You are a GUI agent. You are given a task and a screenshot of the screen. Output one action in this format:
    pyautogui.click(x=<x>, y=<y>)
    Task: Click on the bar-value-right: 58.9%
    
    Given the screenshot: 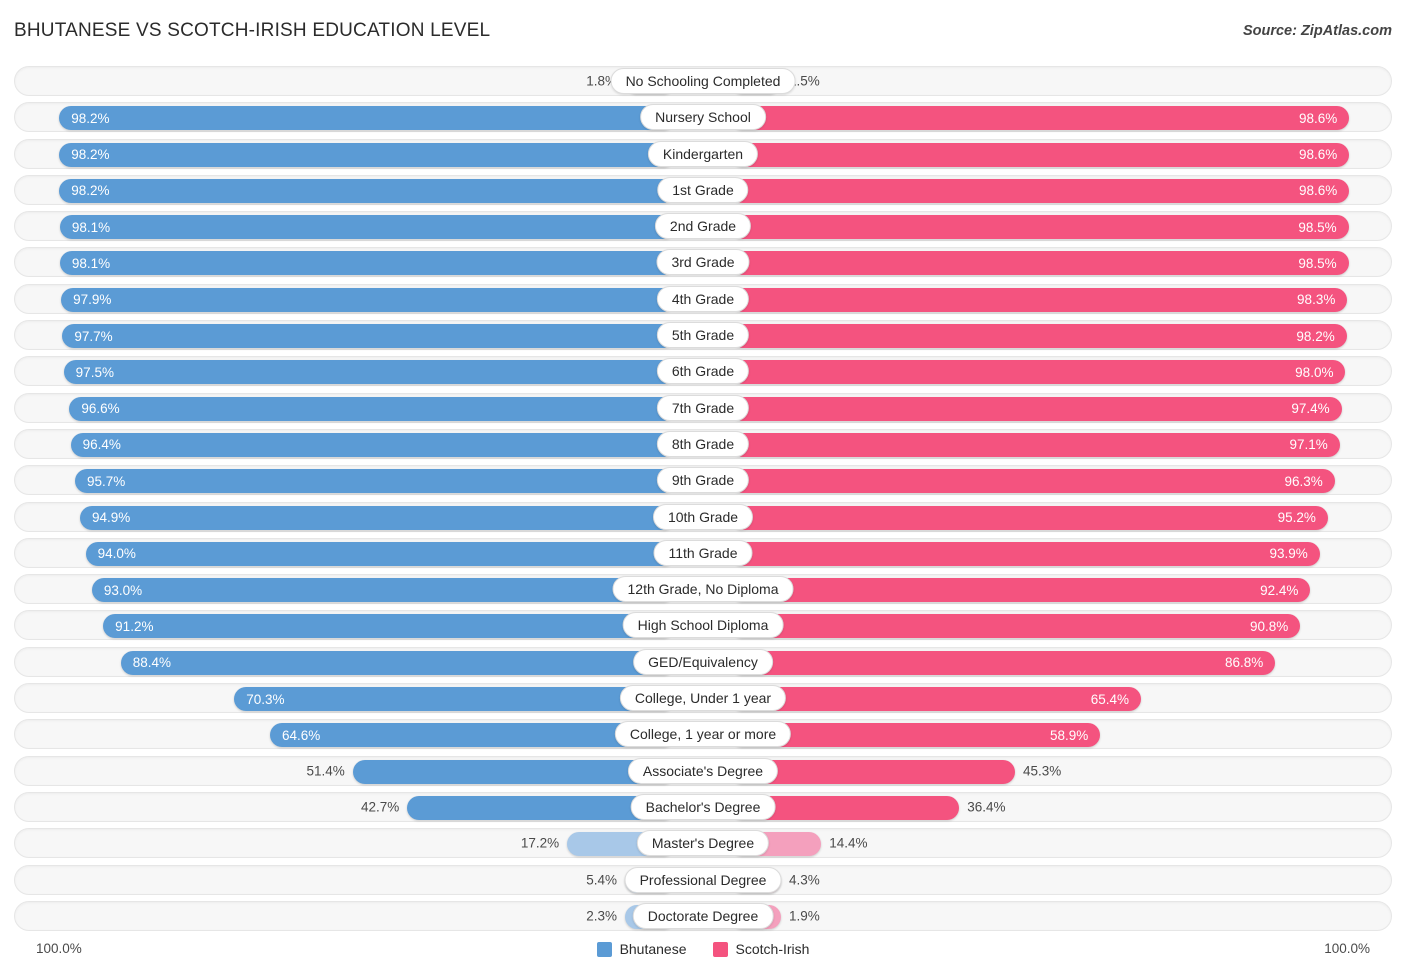 What is the action you would take?
    pyautogui.click(x=1069, y=735)
    